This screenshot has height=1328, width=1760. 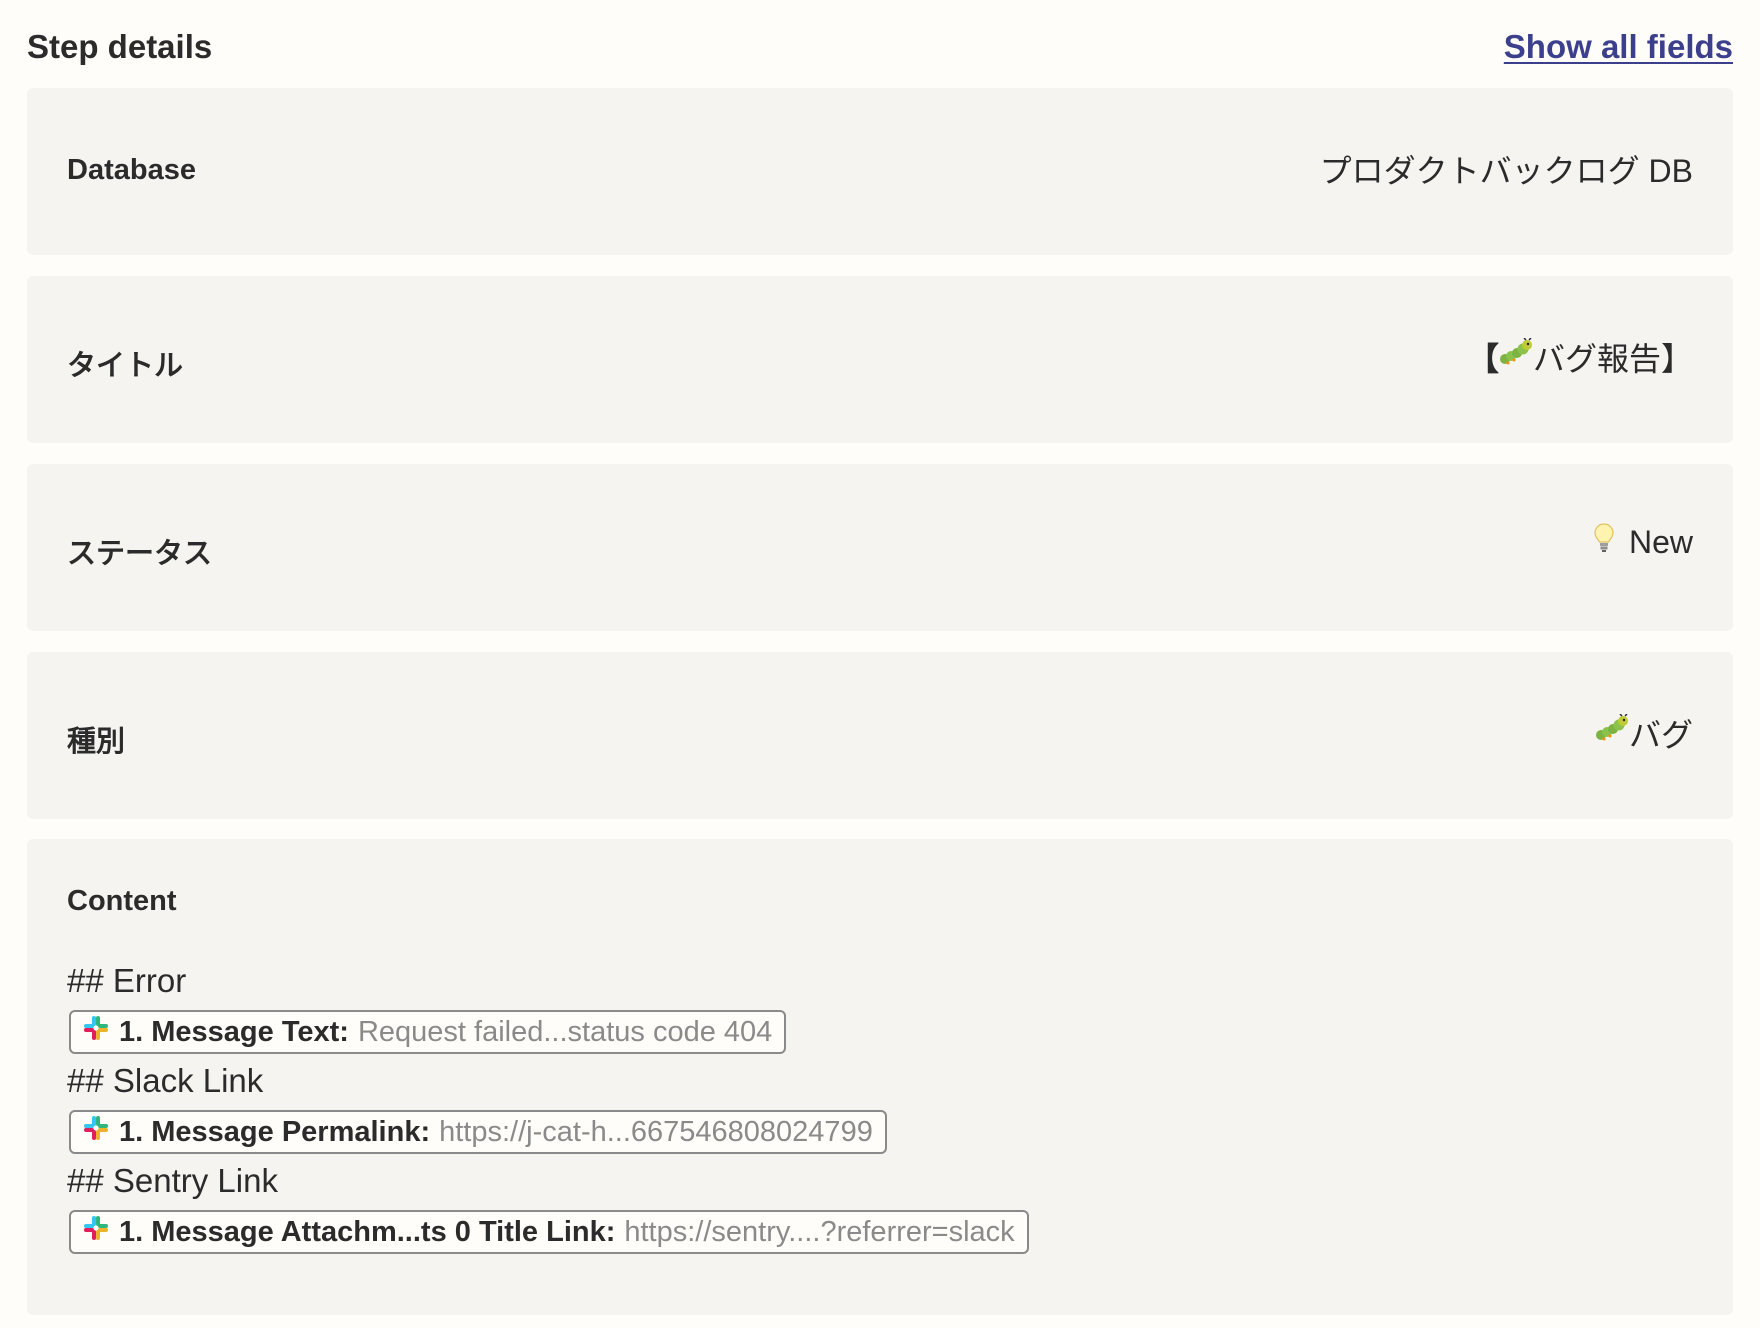 I want to click on field-value: プロダクトバックログ DB, so click(x=1506, y=169).